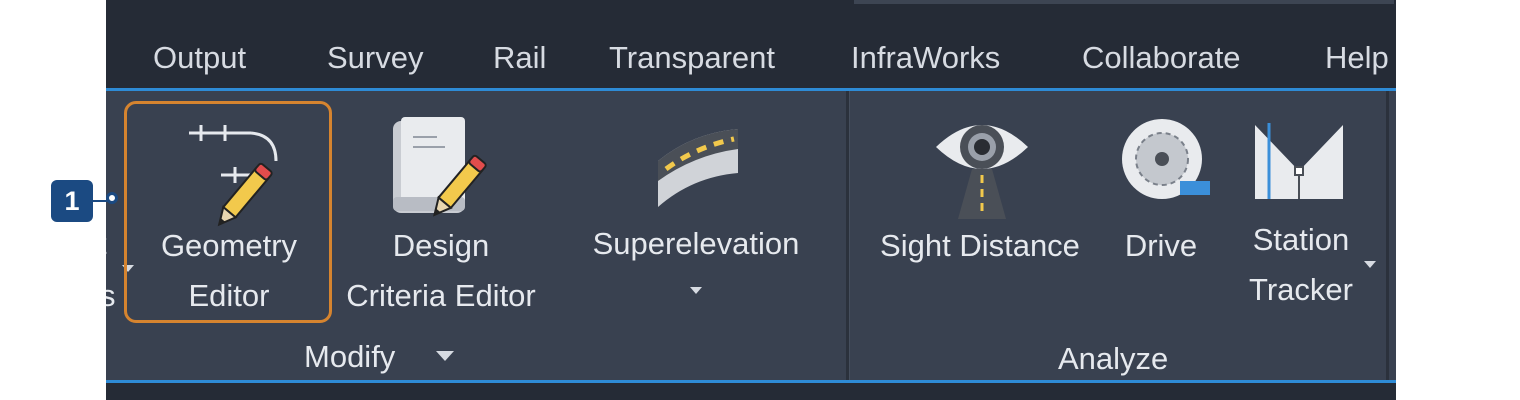 The image size is (1520, 400). Describe the element at coordinates (696, 290) in the screenshot. I see `superelevation-dropdown-caret-icon` at that location.